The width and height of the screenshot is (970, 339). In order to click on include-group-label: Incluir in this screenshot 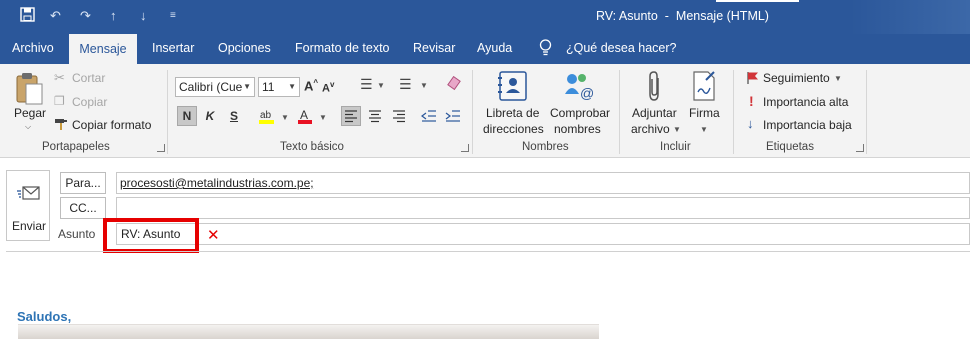, I will do `click(675, 147)`.